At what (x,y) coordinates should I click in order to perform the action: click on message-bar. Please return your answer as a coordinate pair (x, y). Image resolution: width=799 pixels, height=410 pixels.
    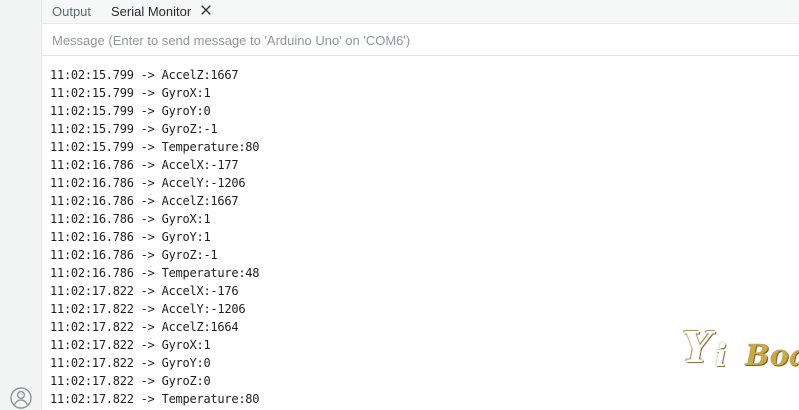
    Looking at the image, I should click on (420, 40).